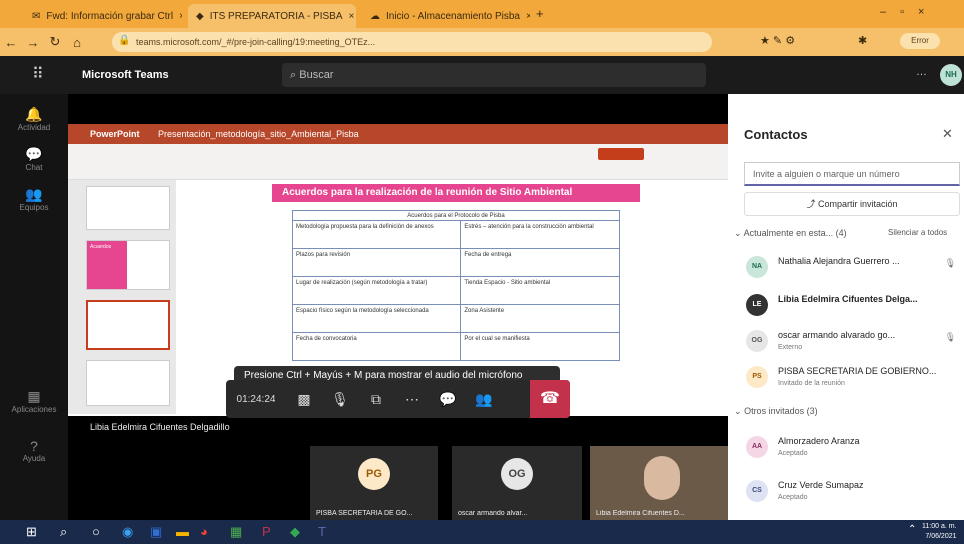  Describe the element at coordinates (950, 263) in the screenshot. I see `mic-icon: 🎙` at that location.